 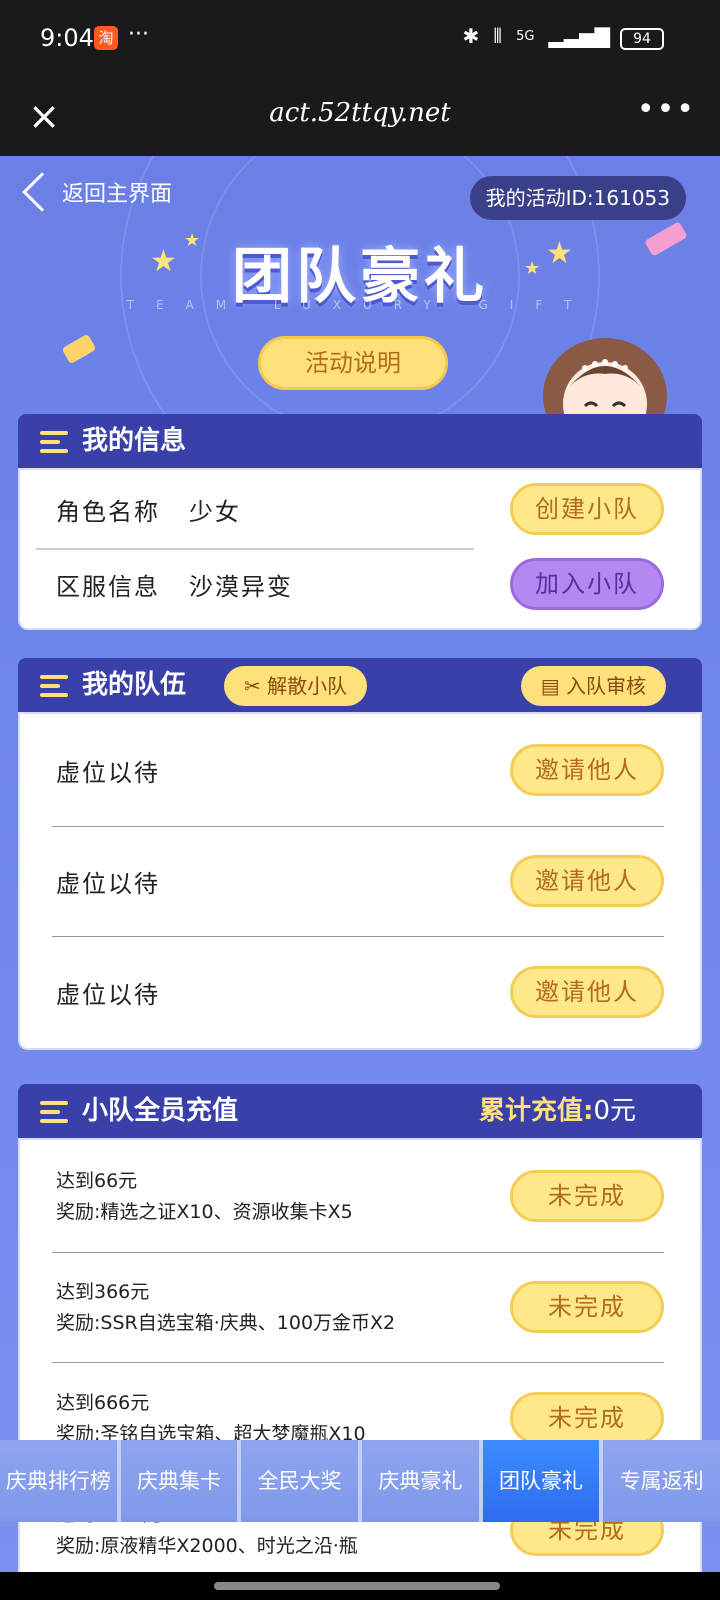 I want to click on taobao-app-icon: 淘, so click(x=106, y=38).